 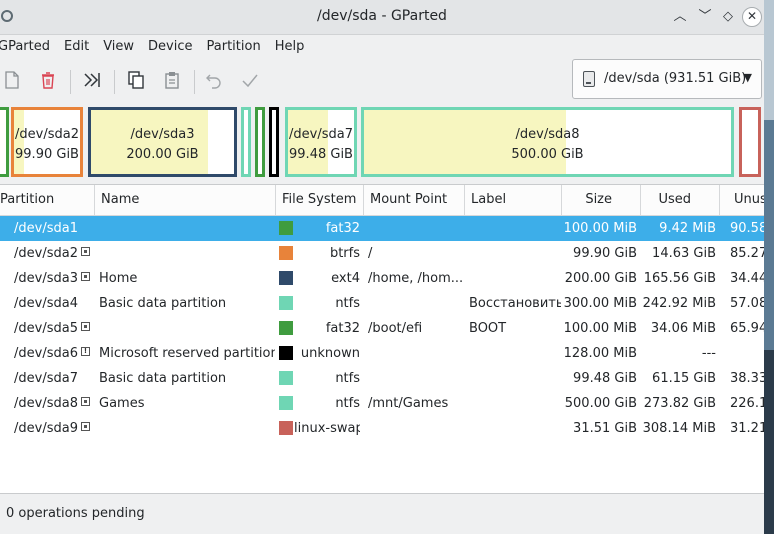 What do you see at coordinates (547, 142) in the screenshot?
I see `disk-map-partition-sda8: /dev/sda8 500.00 GiB` at bounding box center [547, 142].